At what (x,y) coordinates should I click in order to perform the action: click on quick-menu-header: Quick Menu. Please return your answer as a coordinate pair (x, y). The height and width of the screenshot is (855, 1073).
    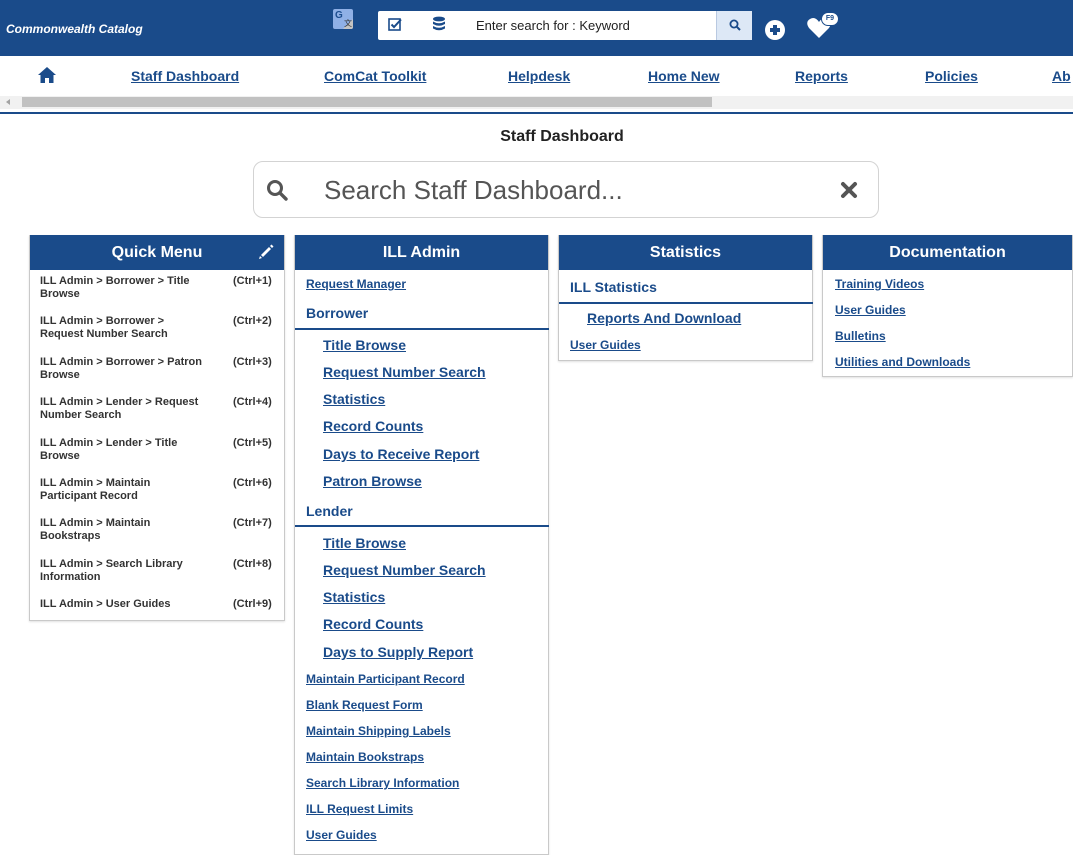
    Looking at the image, I should click on (157, 252).